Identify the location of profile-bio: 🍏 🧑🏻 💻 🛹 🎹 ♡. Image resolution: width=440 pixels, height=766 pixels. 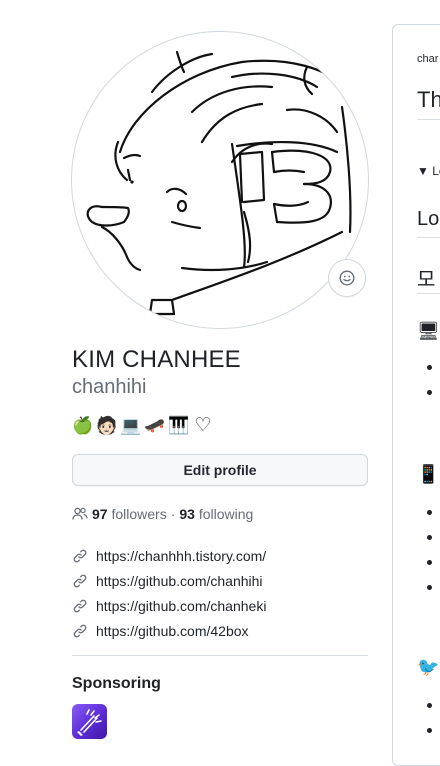
(143, 426).